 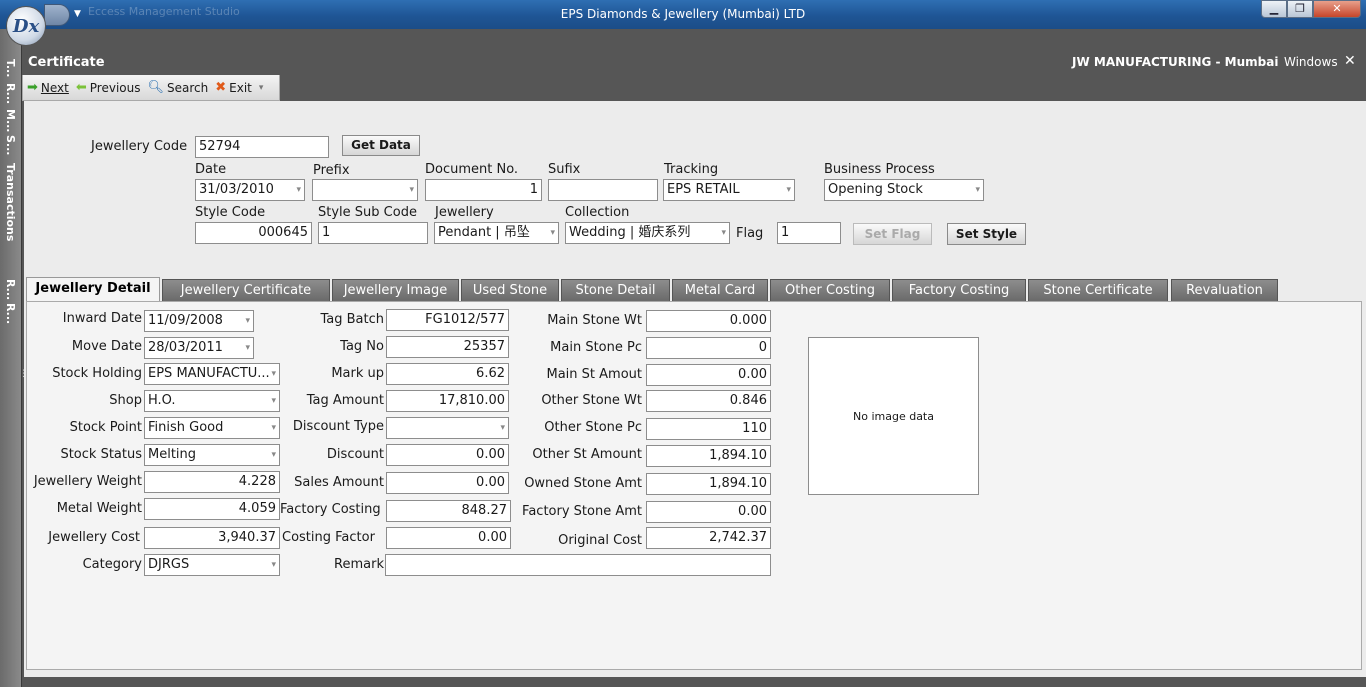 I want to click on stock-status-select: Melting, so click(x=212, y=455).